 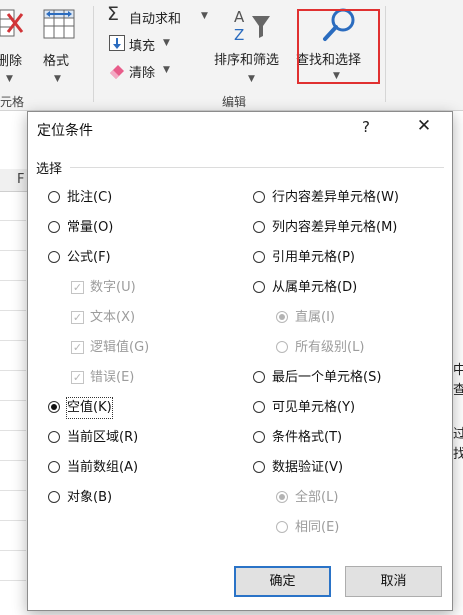 I want to click on ok-button: 确定, so click(x=282, y=581).